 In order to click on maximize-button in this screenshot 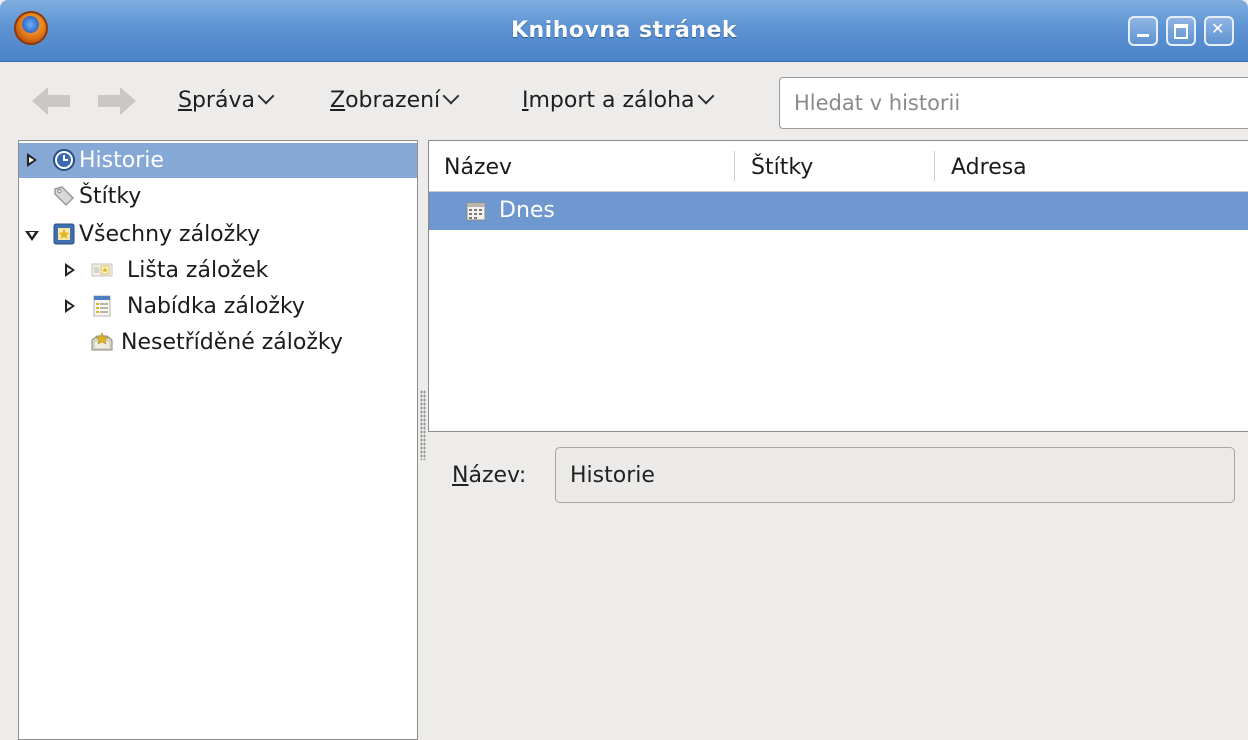, I will do `click(1181, 31)`.